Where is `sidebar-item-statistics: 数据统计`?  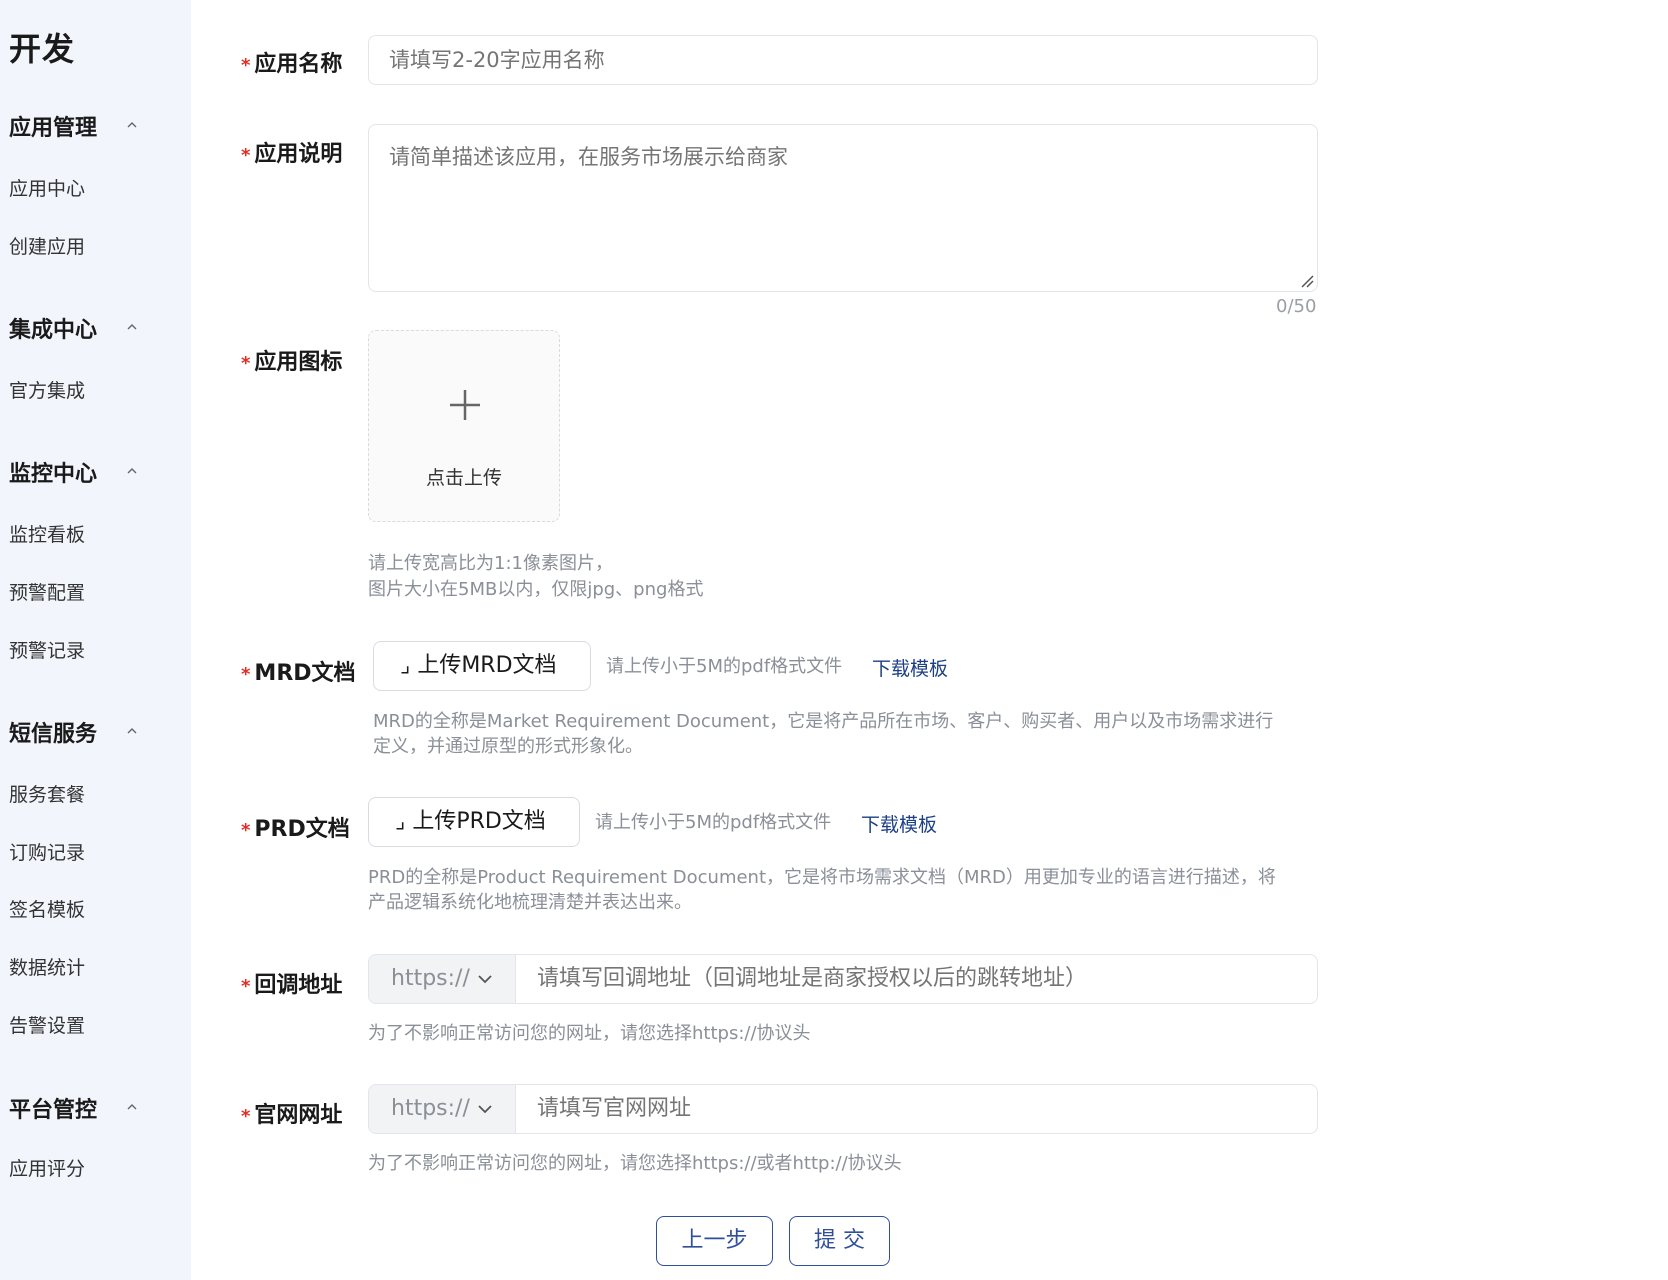
sidebar-item-statistics: 数据统计 is located at coordinates (47, 966).